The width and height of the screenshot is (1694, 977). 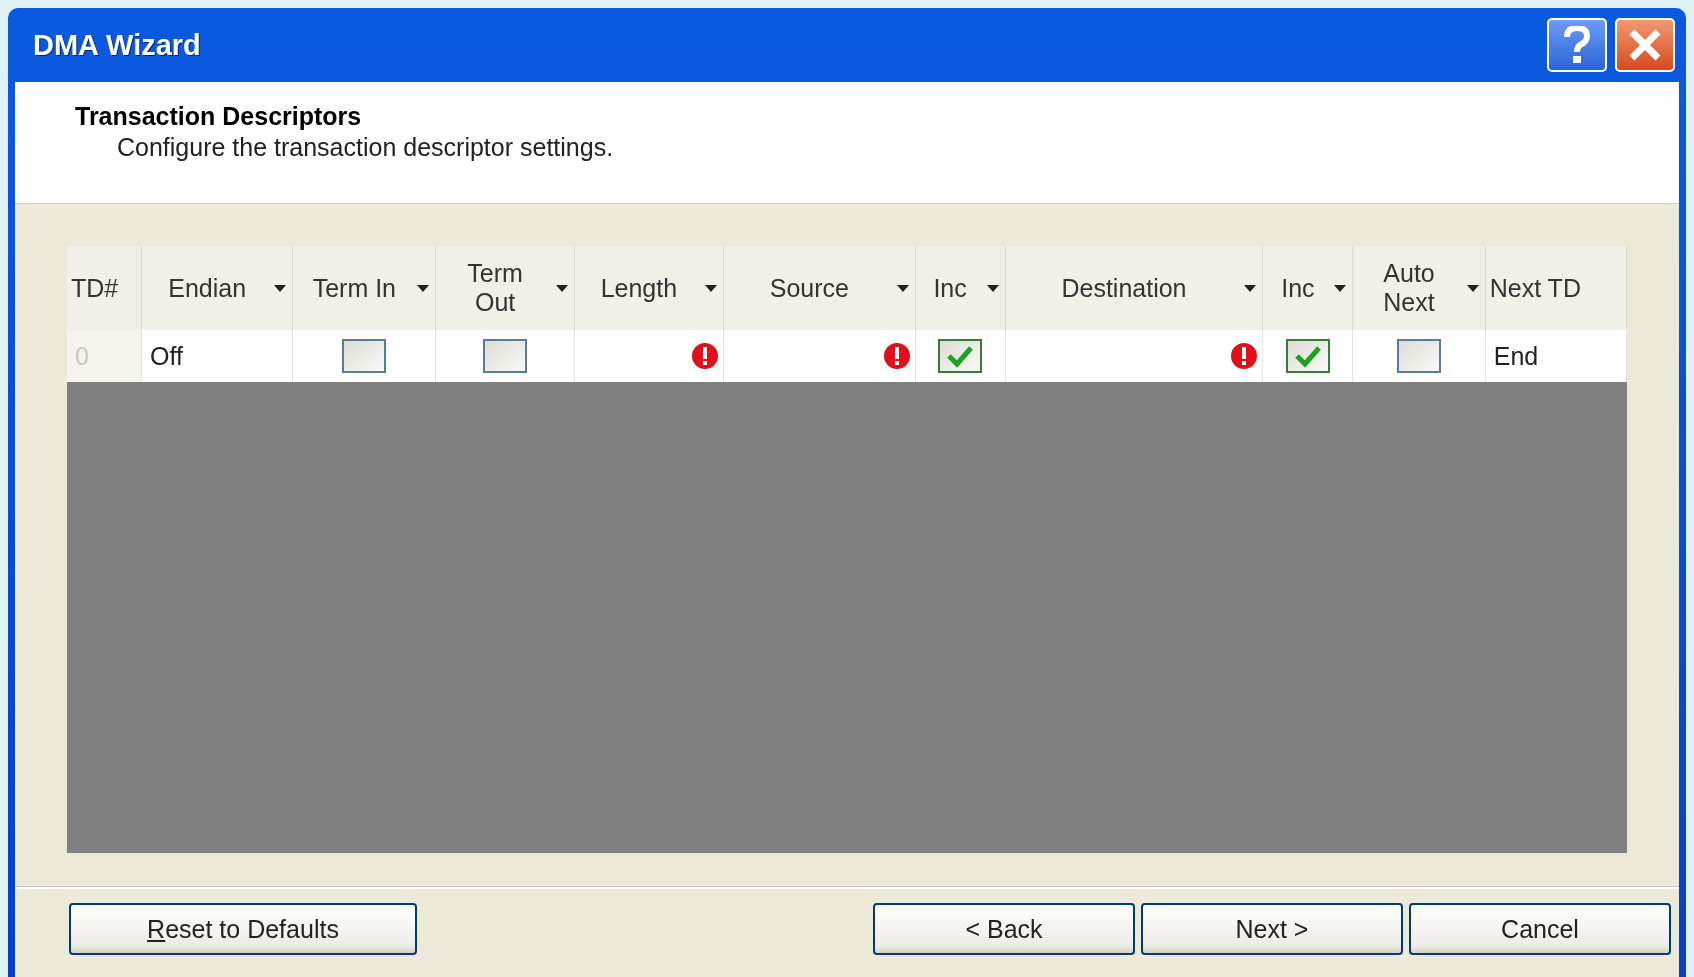 What do you see at coordinates (354, 288) in the screenshot?
I see `column-header: Term In` at bounding box center [354, 288].